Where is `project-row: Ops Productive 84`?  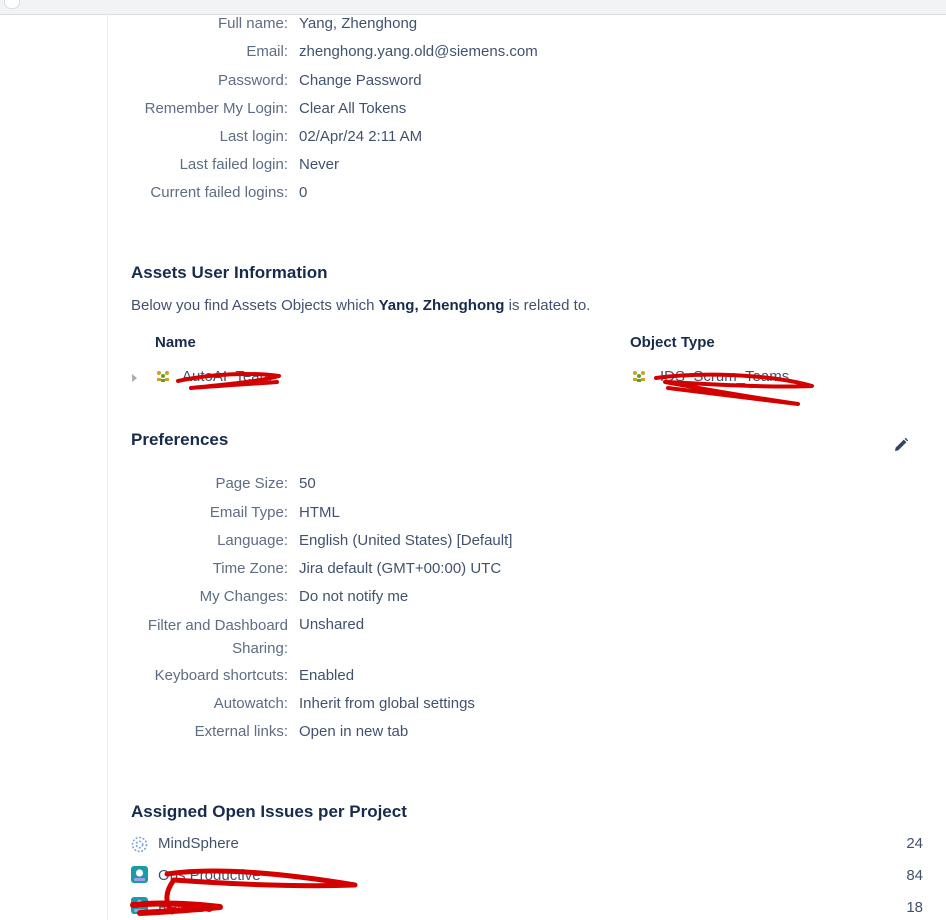
project-row: Ops Productive 84 is located at coordinates (528, 876).